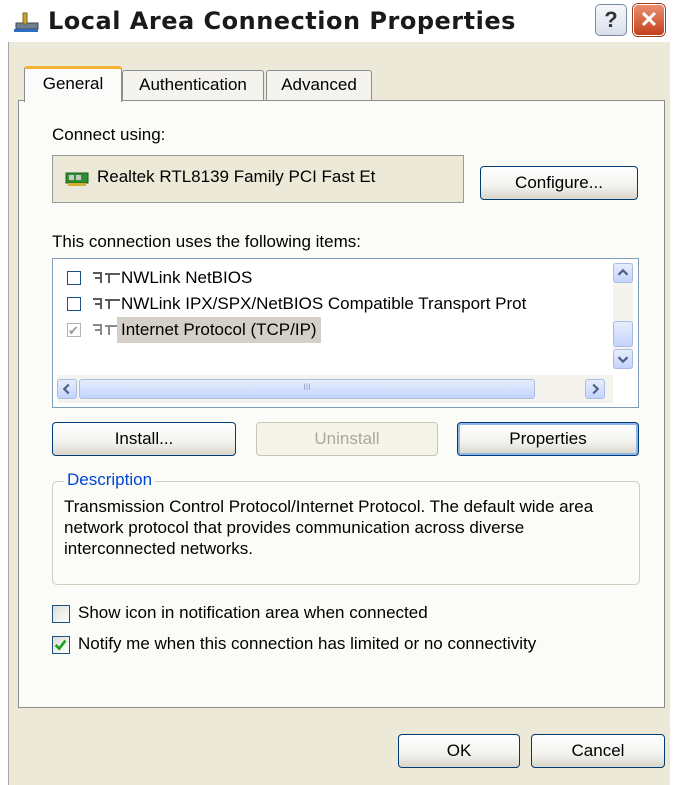 The width and height of the screenshot is (675, 785). Describe the element at coordinates (219, 330) in the screenshot. I see `item-label-selected: Internet Protocol (TCP/IP)` at that location.